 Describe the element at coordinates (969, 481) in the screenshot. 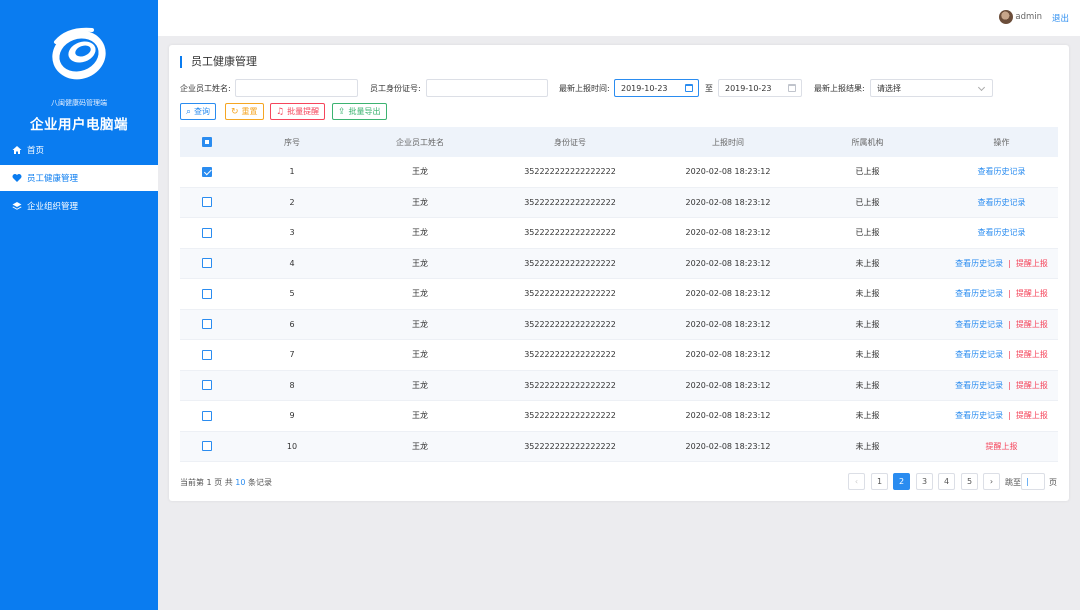

I see `page-button-5: 5` at that location.